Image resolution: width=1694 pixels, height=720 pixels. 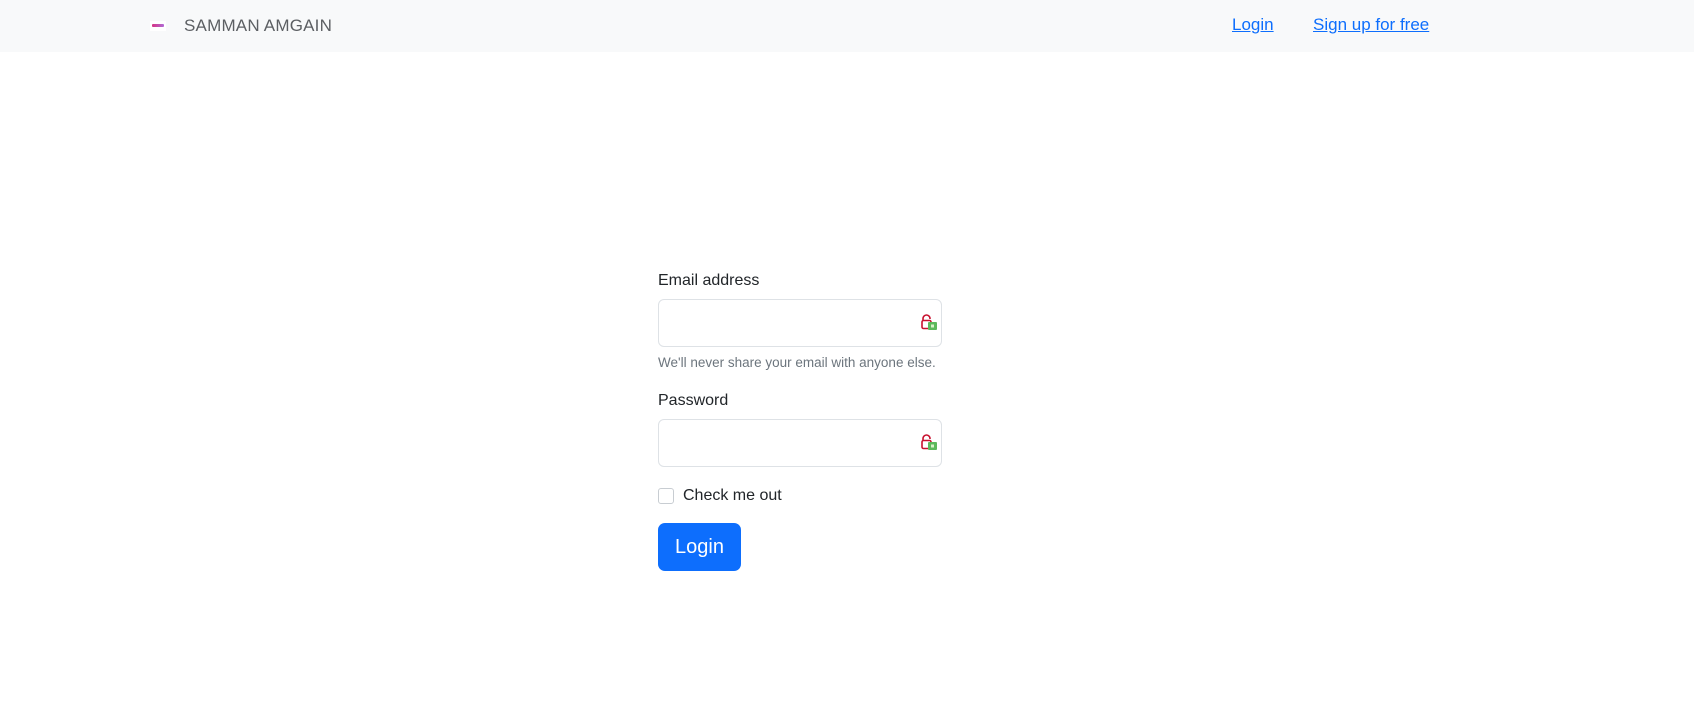 What do you see at coordinates (709, 280) in the screenshot?
I see `email-label: Email address` at bounding box center [709, 280].